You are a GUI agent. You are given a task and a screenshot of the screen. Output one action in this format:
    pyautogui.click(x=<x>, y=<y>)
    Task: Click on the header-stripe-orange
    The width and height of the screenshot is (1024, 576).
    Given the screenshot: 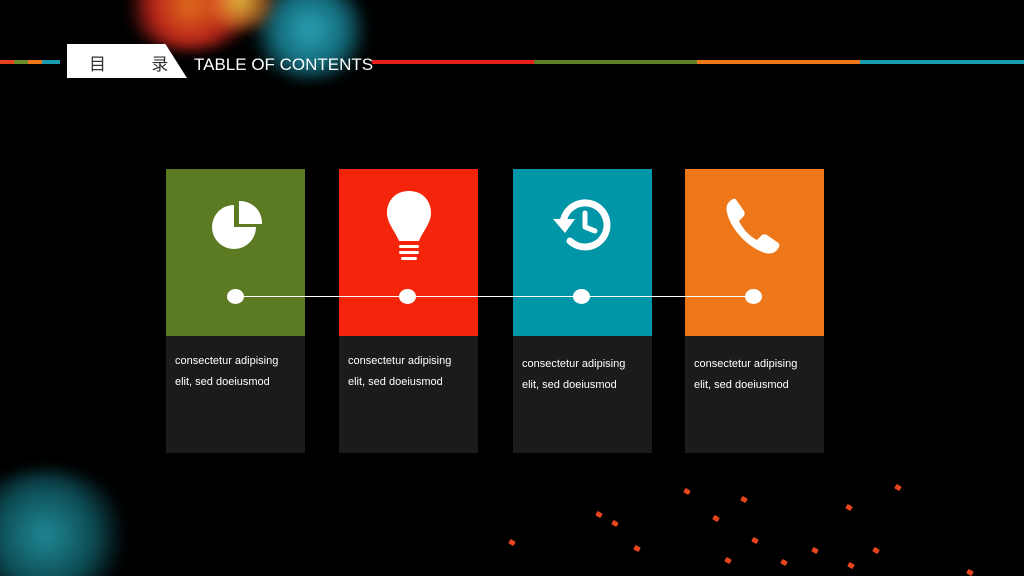 What is the action you would take?
    pyautogui.click(x=778, y=62)
    